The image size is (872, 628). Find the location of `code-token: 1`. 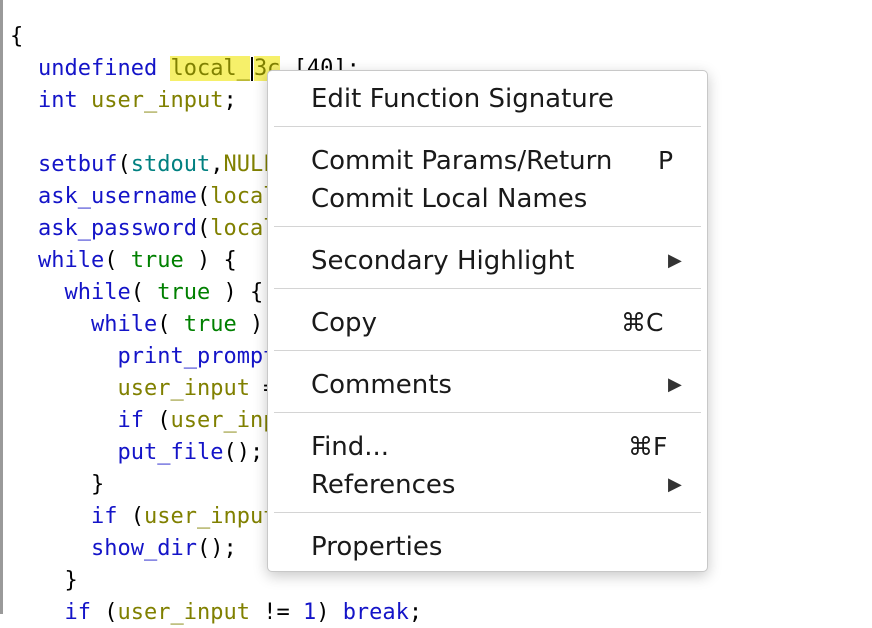

code-token: 1 is located at coordinates (309, 612).